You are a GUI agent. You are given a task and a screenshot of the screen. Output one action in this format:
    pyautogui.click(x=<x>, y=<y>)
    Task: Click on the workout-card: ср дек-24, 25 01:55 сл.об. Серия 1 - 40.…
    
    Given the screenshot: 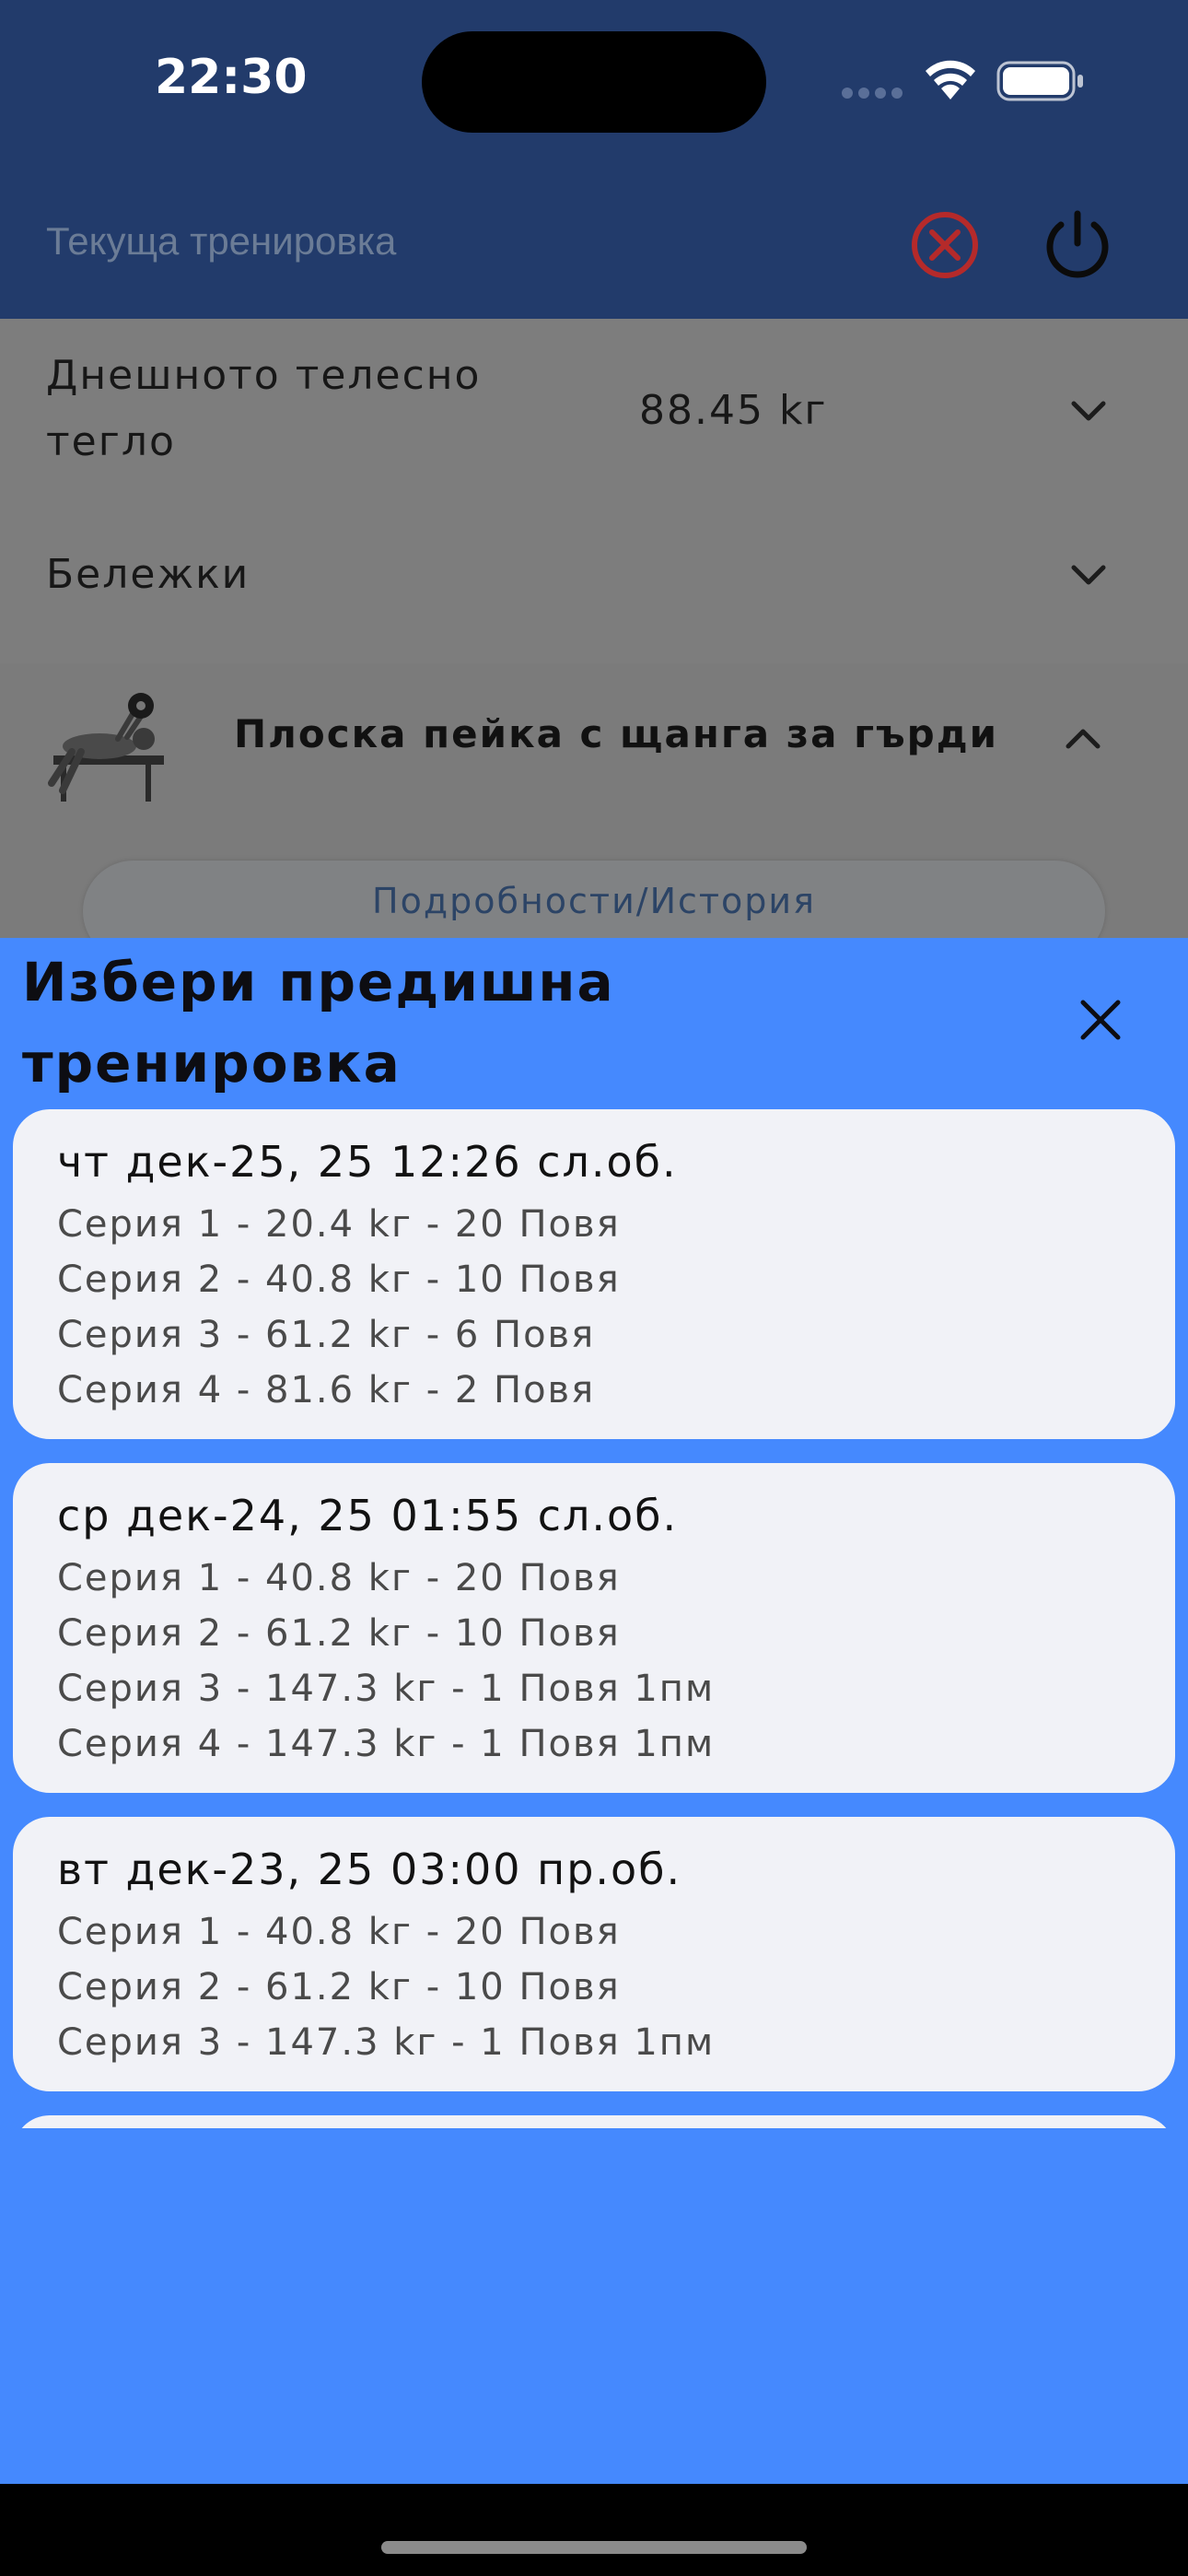 What is the action you would take?
    pyautogui.click(x=594, y=1628)
    